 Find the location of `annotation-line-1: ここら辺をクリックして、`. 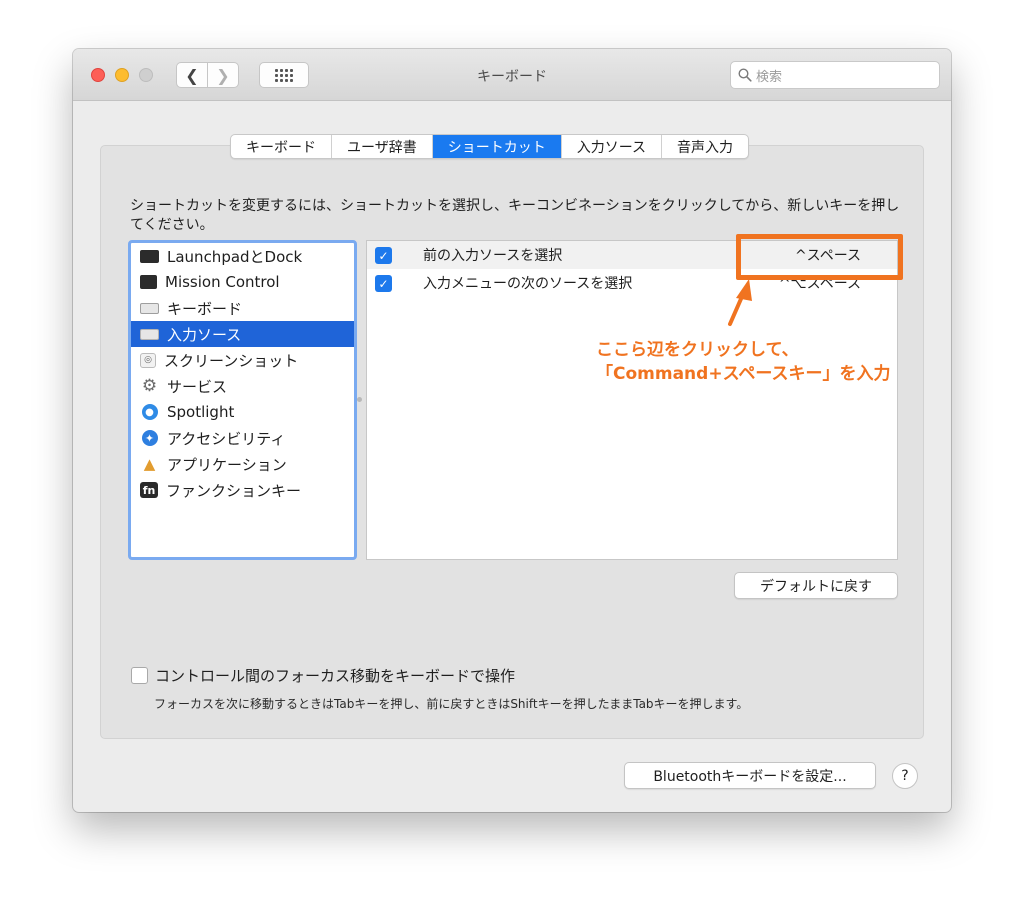

annotation-line-1: ここら辺をクリックして、 is located at coordinates (697, 350).